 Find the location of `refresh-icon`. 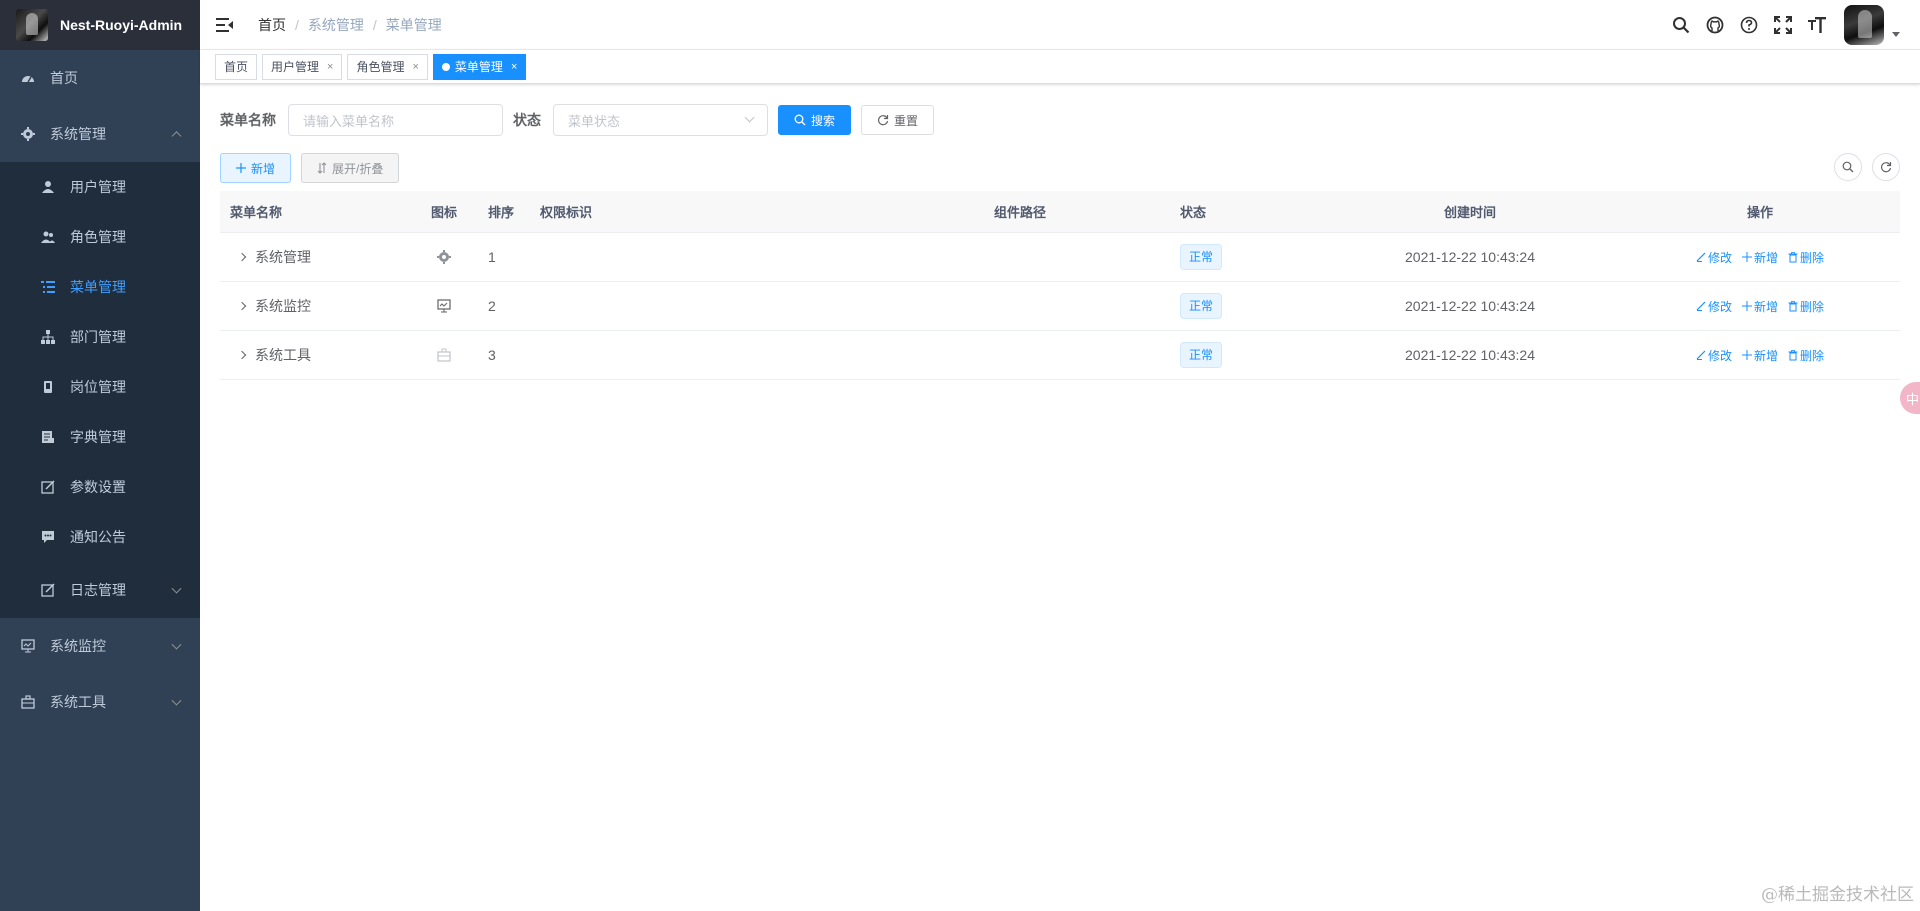

refresh-icon is located at coordinates (1886, 167).